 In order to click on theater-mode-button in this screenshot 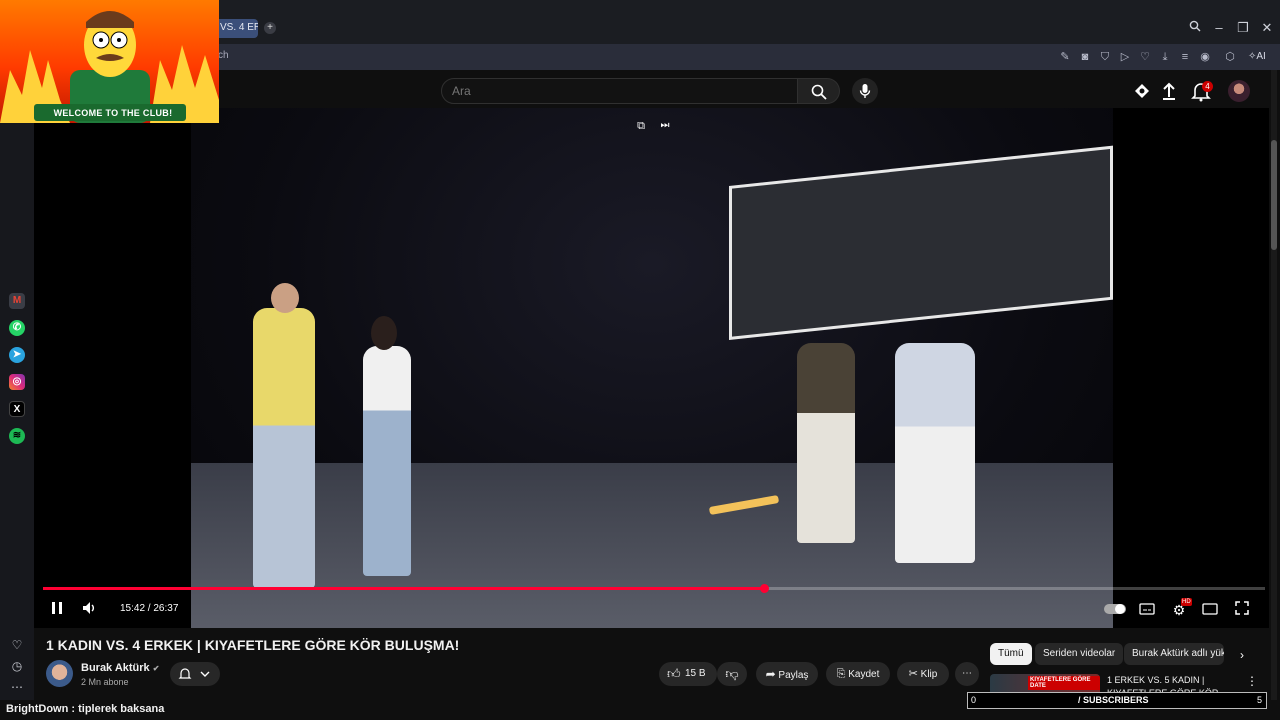, I will do `click(1210, 610)`.